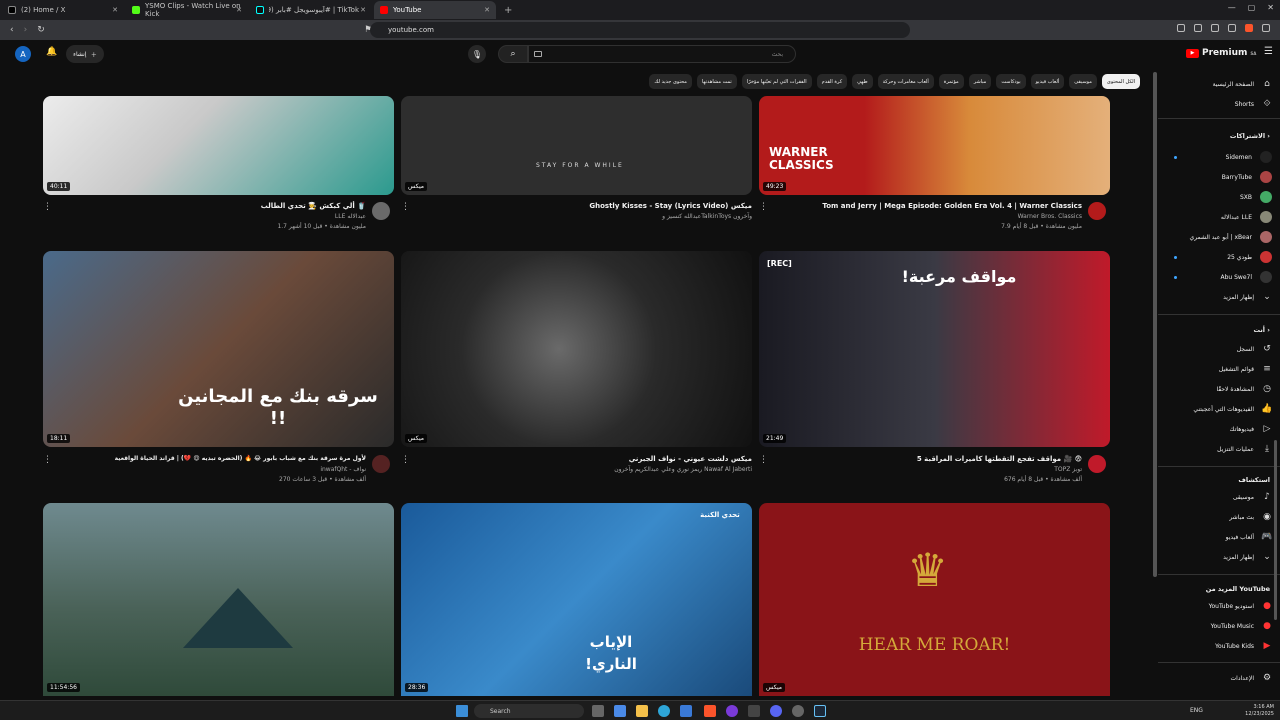 This screenshot has width=1280, height=720. Describe the element at coordinates (1247, 297) in the screenshot. I see `show-more-subs: إظهار المزيد ⌄` at that location.